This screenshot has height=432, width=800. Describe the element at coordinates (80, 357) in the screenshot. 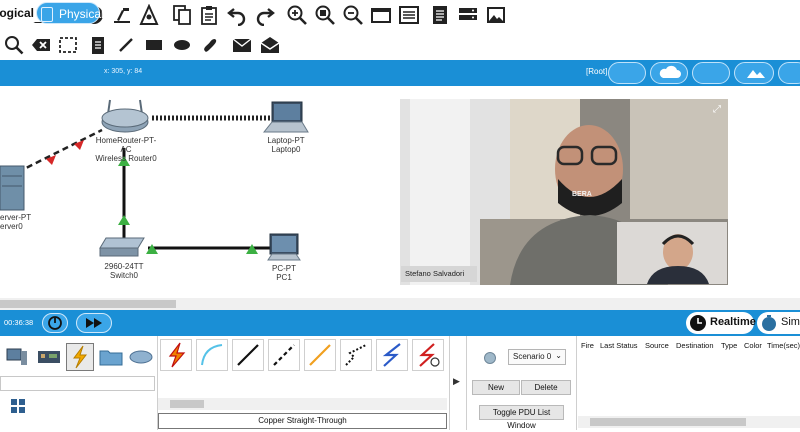

I see `connections-icon` at that location.